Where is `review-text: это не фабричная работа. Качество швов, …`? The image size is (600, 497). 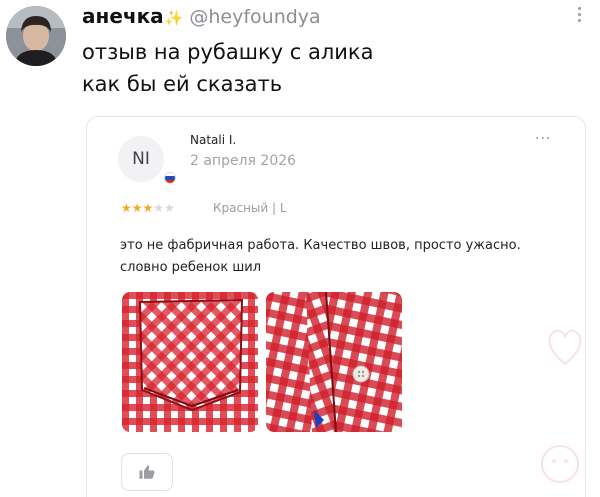 review-text: это не фабричная работа. Качество швов, … is located at coordinates (320, 256).